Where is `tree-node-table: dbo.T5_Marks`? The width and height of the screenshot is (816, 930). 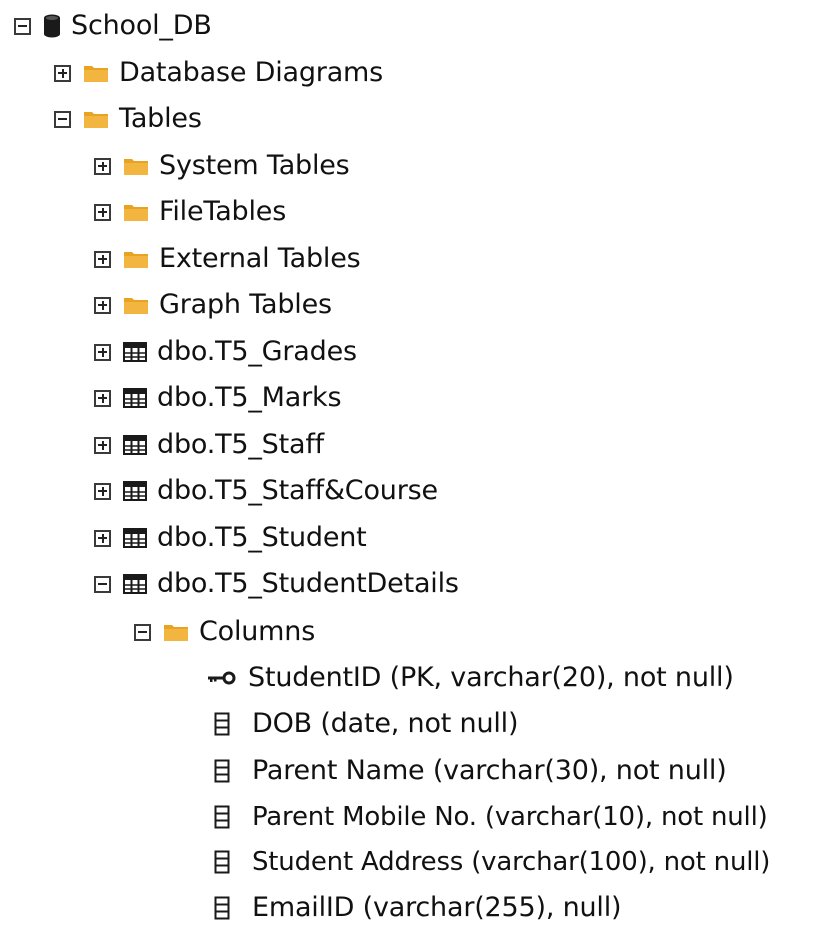
tree-node-table: dbo.T5_Marks is located at coordinates (218, 398).